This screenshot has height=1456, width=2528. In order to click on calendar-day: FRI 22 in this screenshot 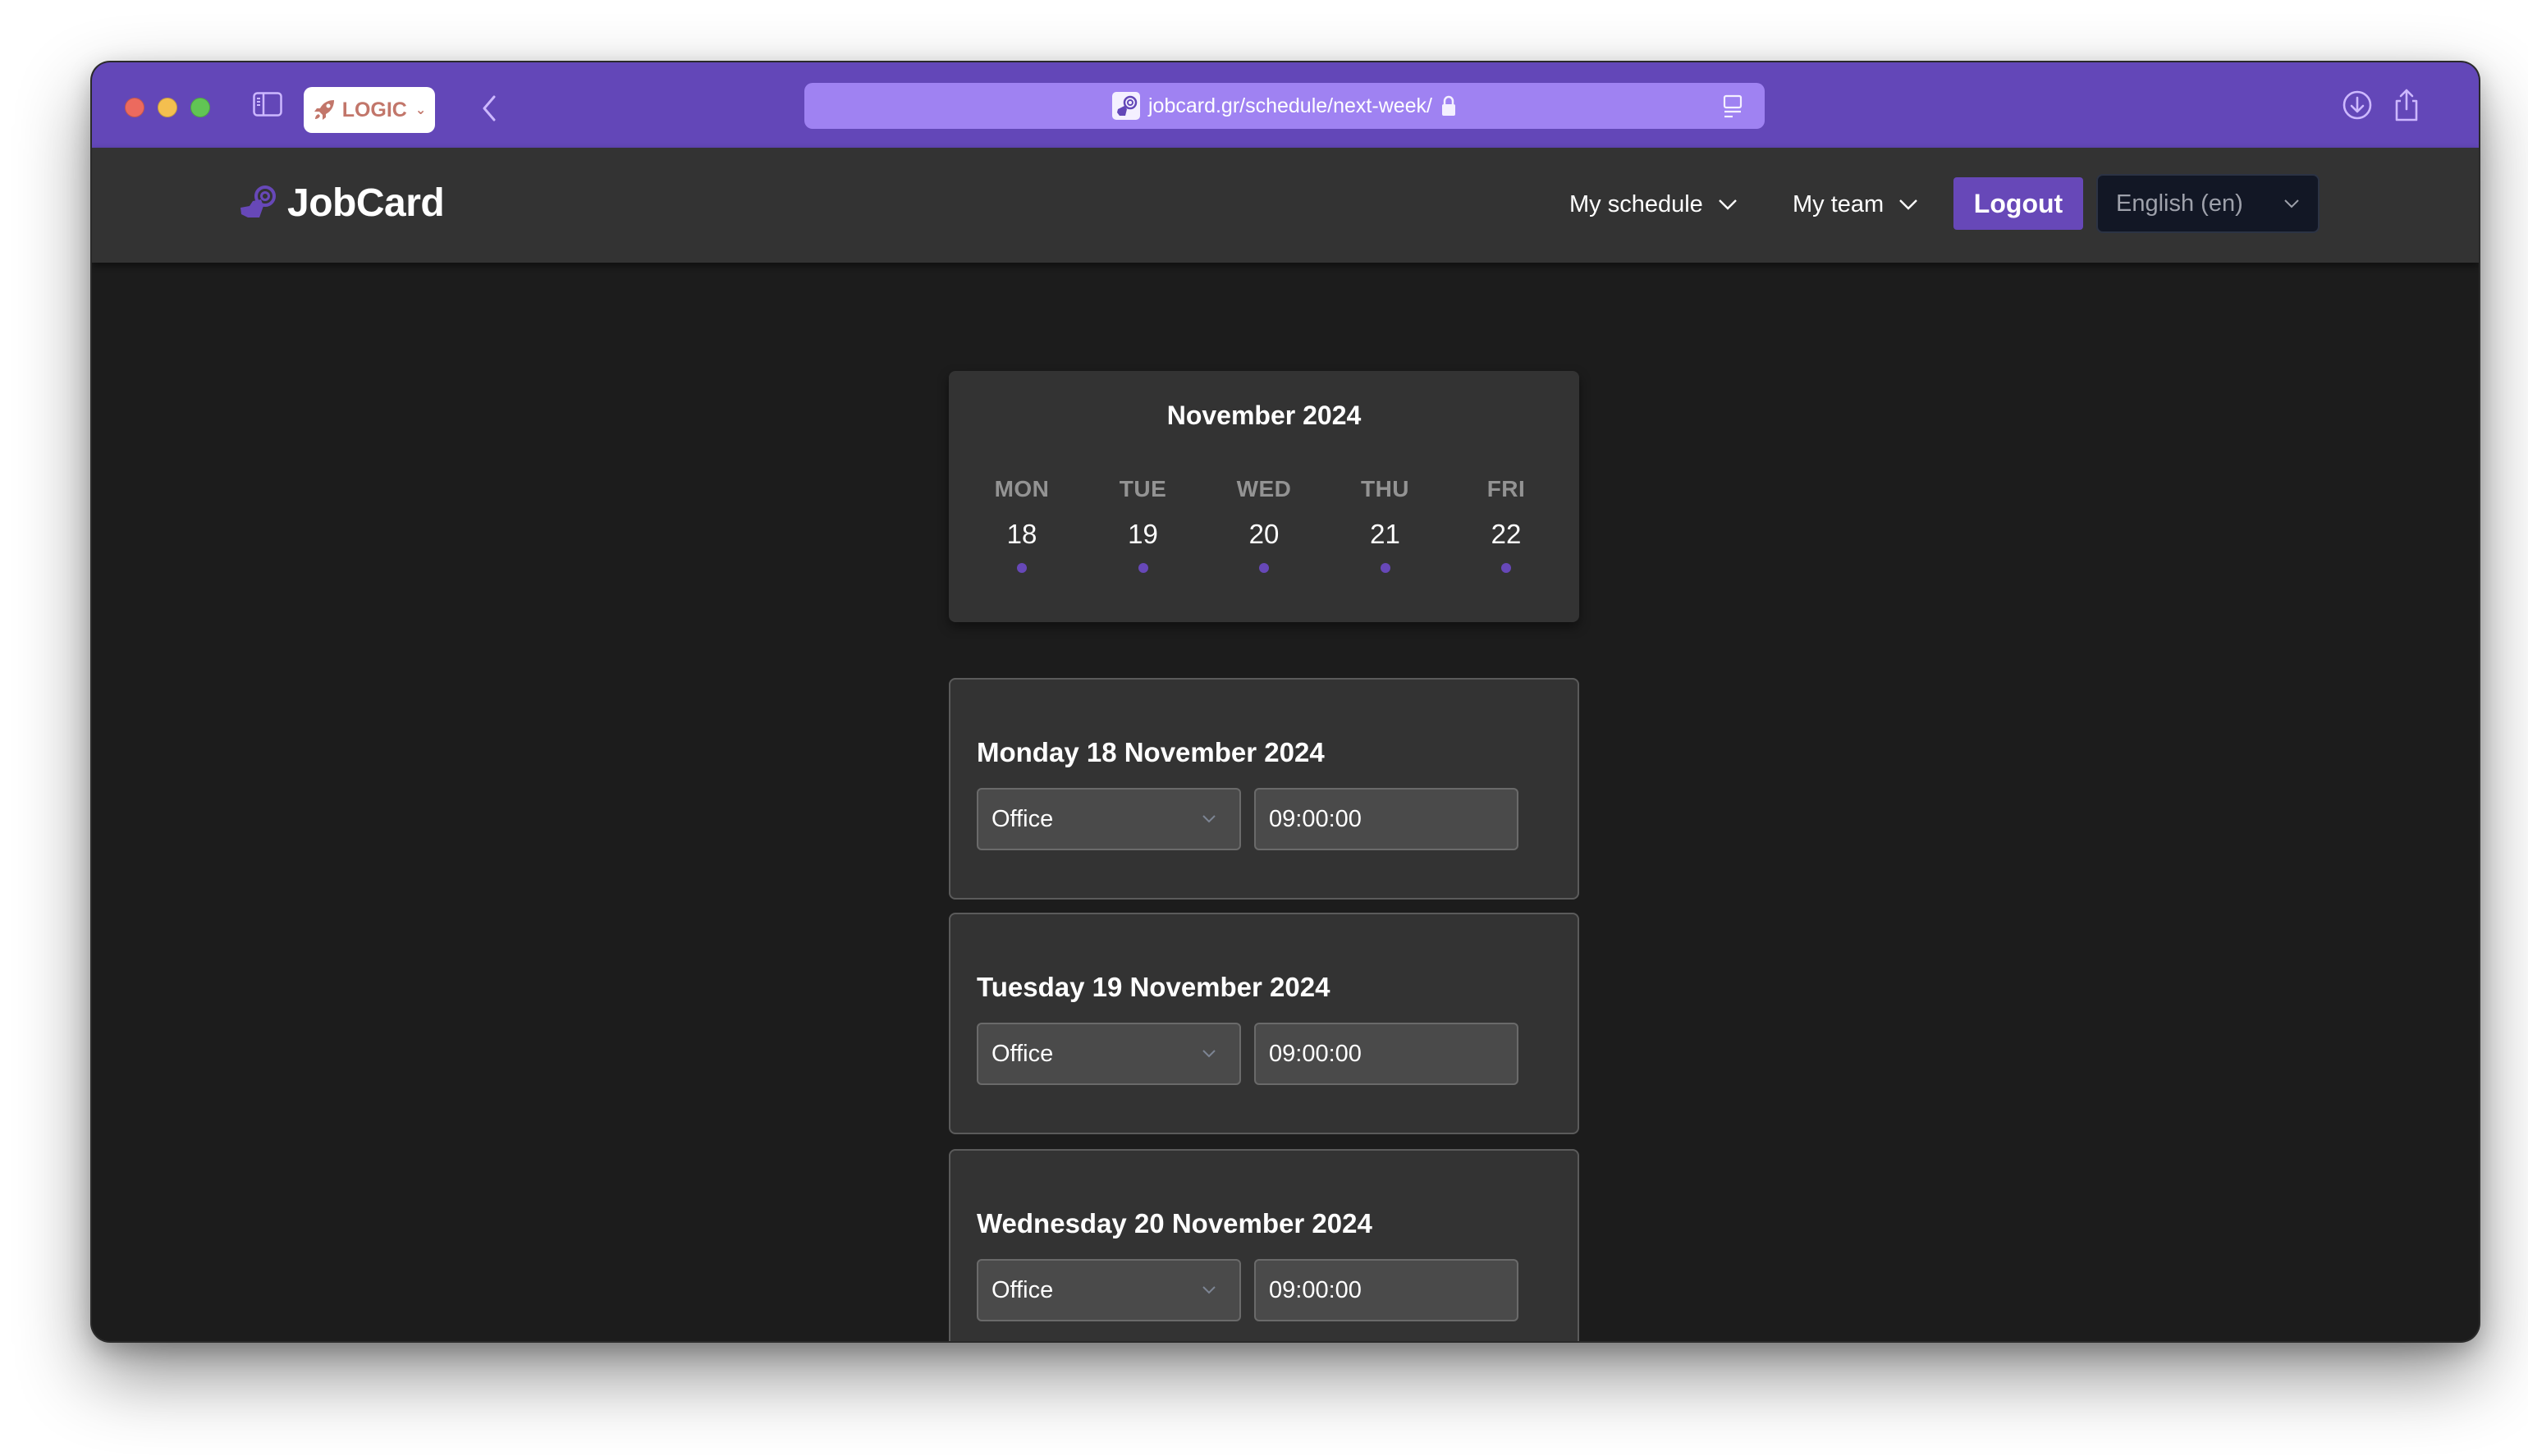, I will do `click(1506, 524)`.